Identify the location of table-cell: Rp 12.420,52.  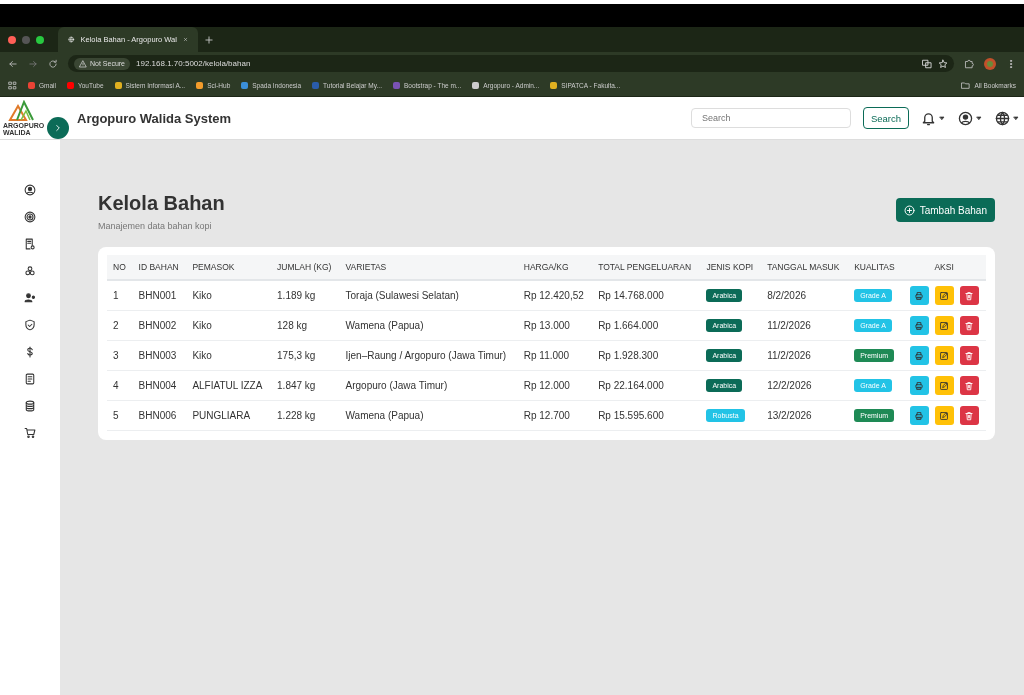
(555, 295).